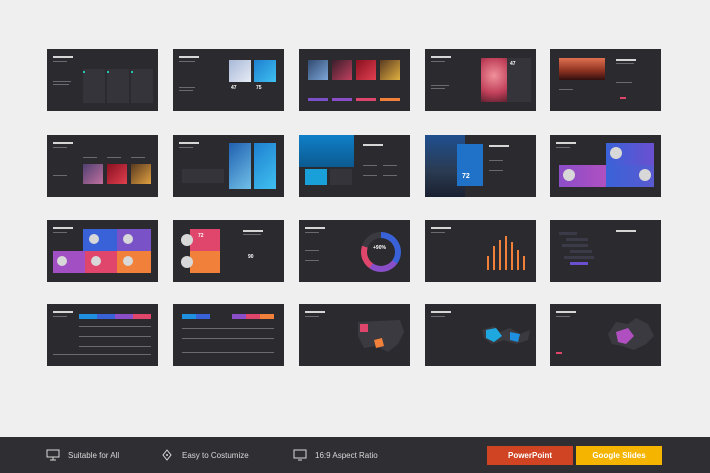  Describe the element at coordinates (530, 455) in the screenshot. I see `powerpoint-button: PowerPoint` at that location.